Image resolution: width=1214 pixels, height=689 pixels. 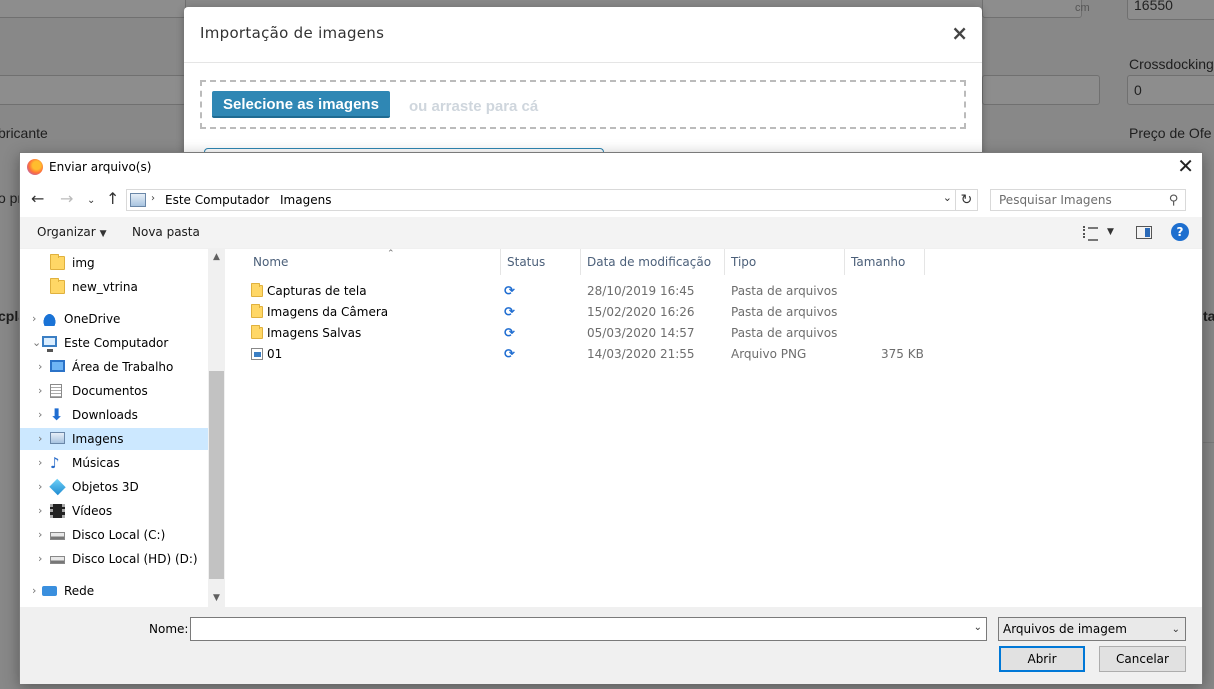 I want to click on sidebar-item-new-vtrina: new_vtrina, so click(x=114, y=287).